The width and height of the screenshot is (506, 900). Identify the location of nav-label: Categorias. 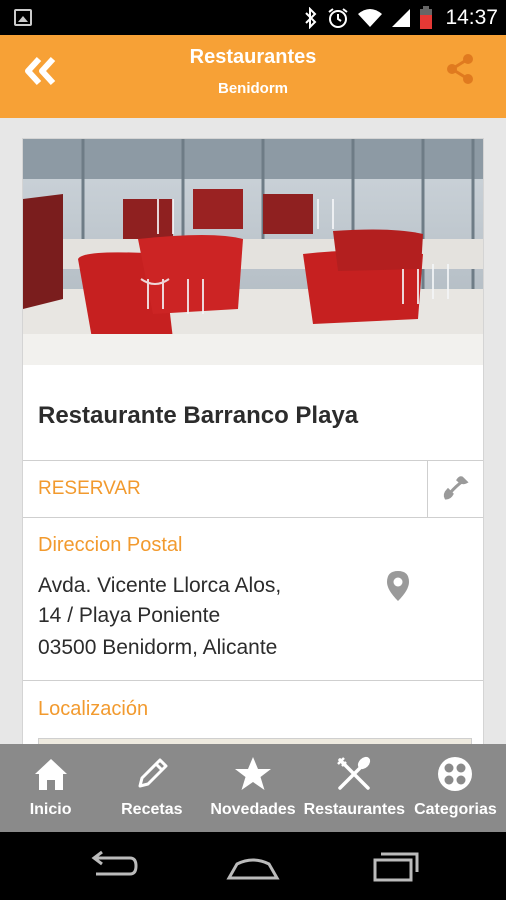
(455, 809).